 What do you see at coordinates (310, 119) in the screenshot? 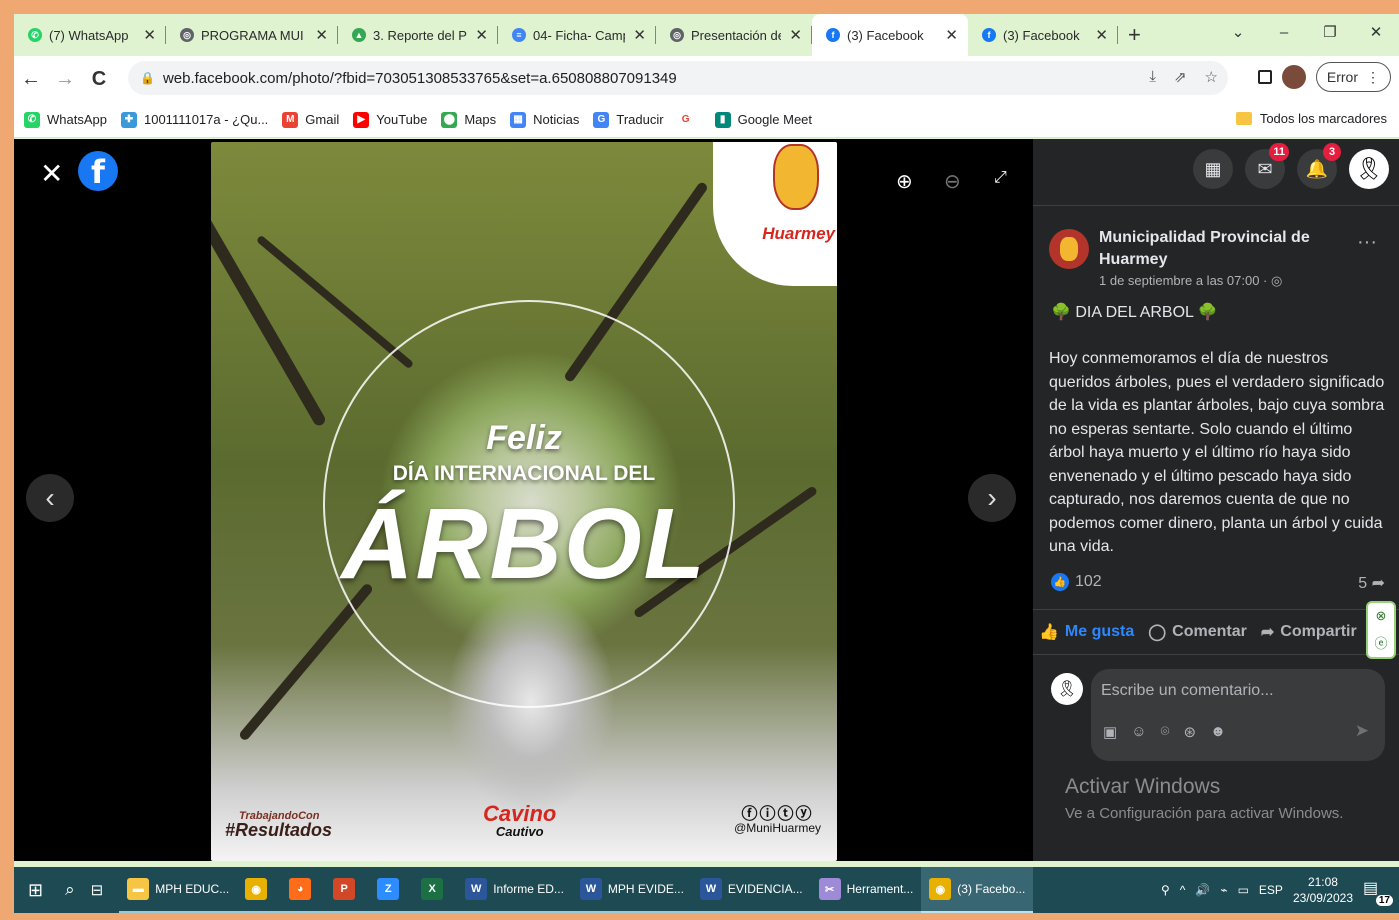
I see `bookmark-item: M Gmail` at bounding box center [310, 119].